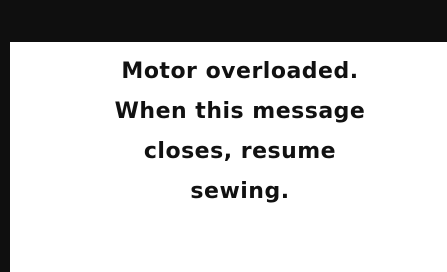  I want to click on message-line-1: Motor overloaded., so click(240, 71).